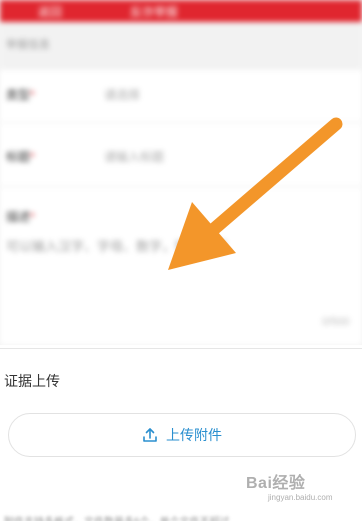 This screenshot has height=521, width=362. I want to click on type-field-select: 请选择, so click(122, 94).